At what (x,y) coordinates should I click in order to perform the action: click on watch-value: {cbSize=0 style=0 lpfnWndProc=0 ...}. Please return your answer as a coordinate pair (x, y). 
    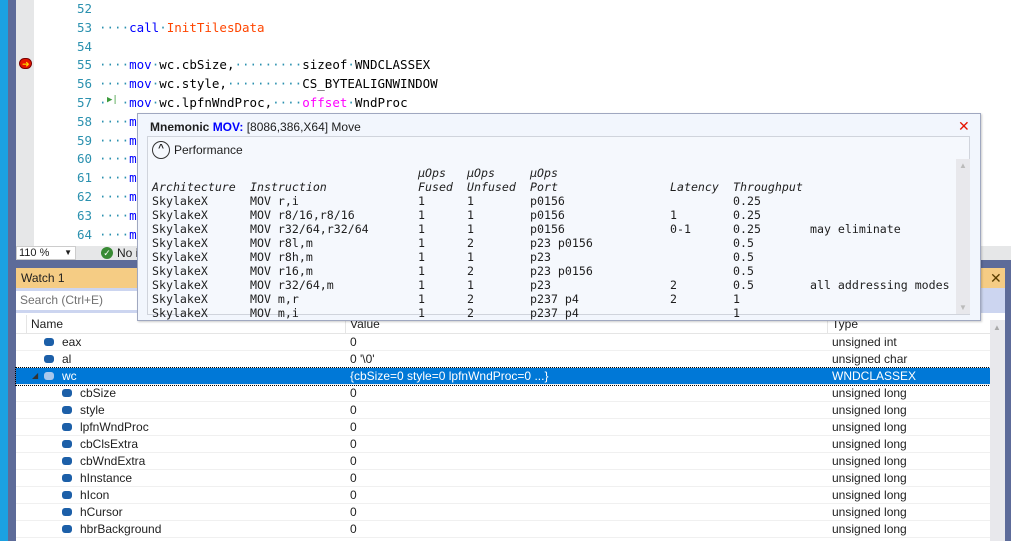
    Looking at the image, I should click on (449, 376).